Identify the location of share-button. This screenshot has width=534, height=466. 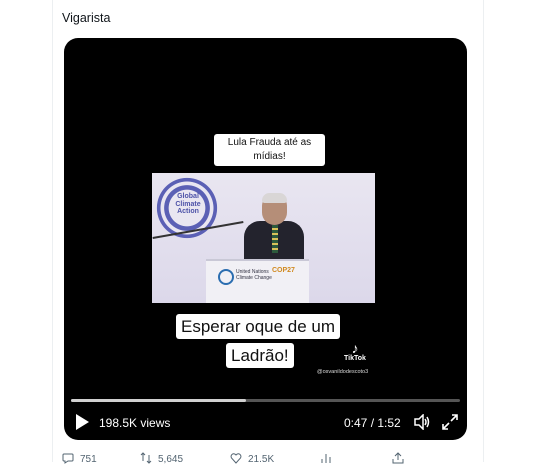
(401, 458).